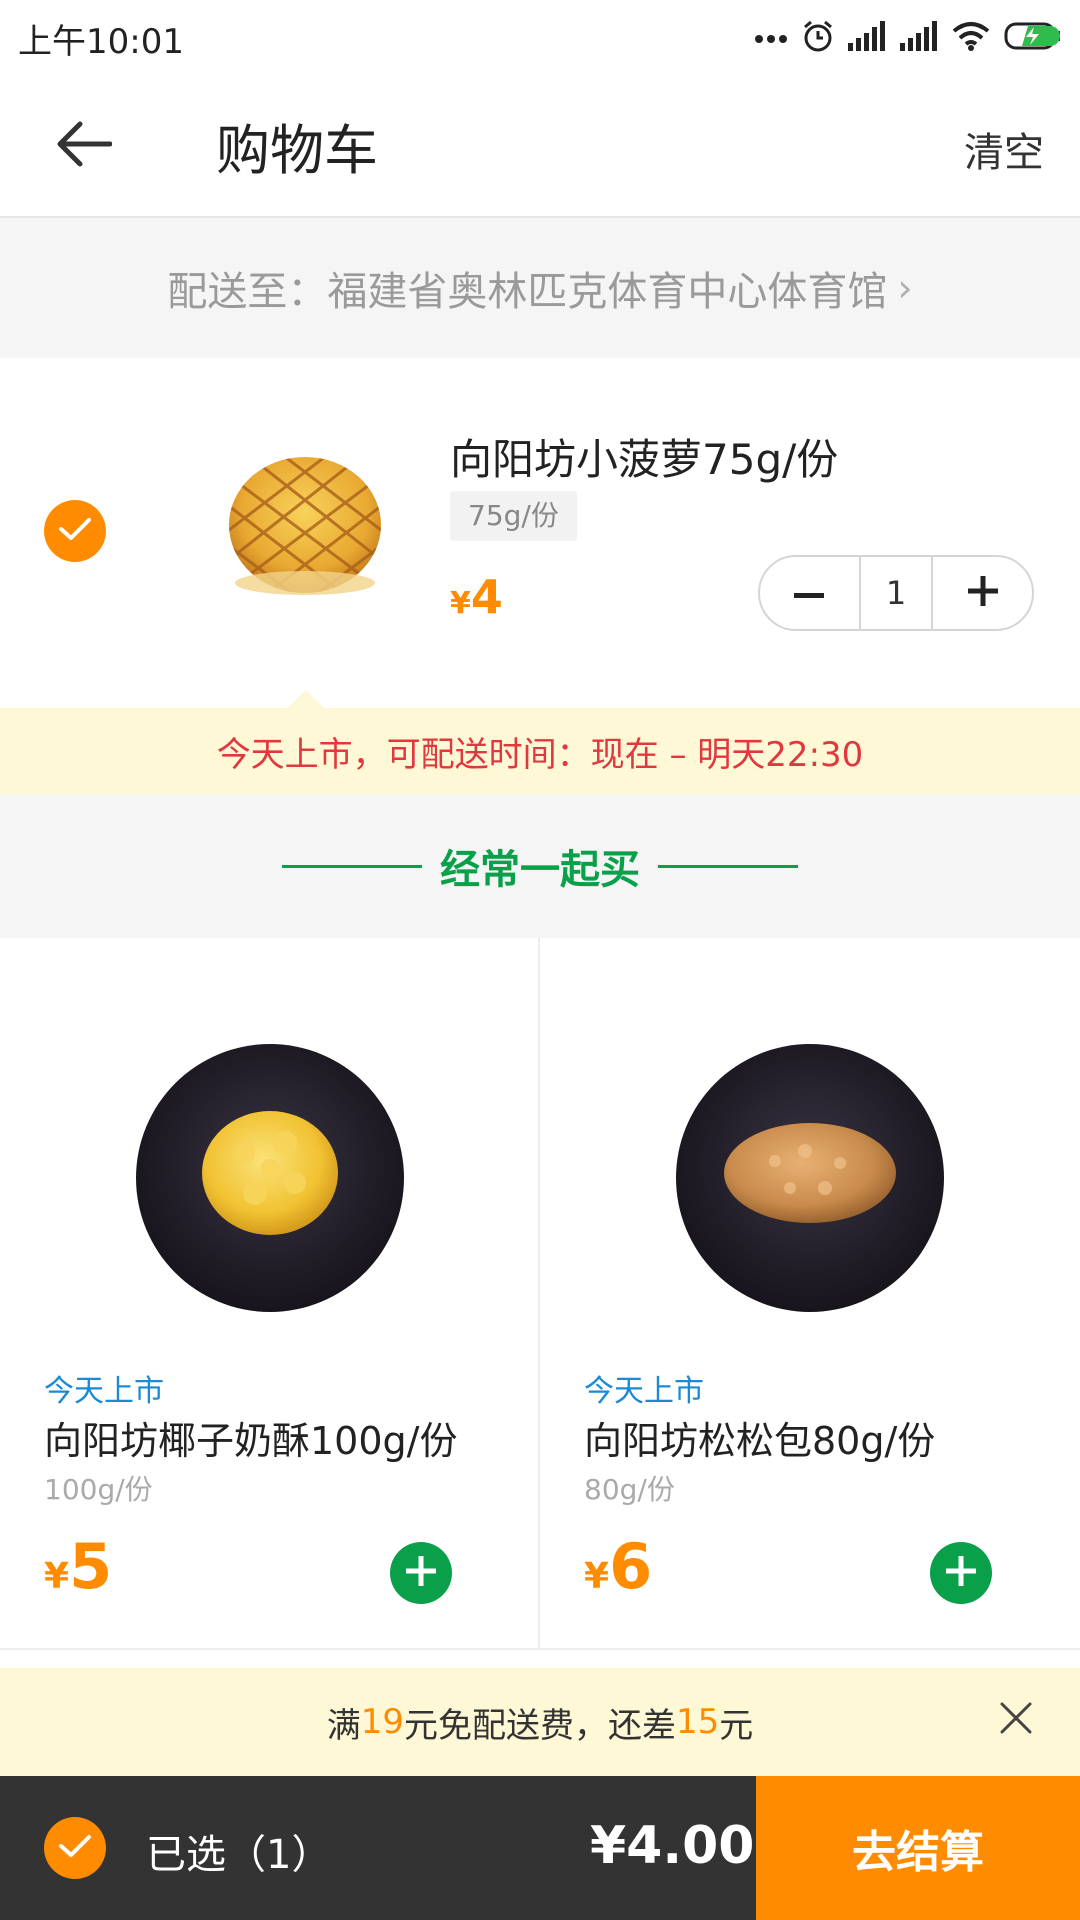 The height and width of the screenshot is (1920, 1080). Describe the element at coordinates (486, 597) in the screenshot. I see `item-price-value: 4` at that location.